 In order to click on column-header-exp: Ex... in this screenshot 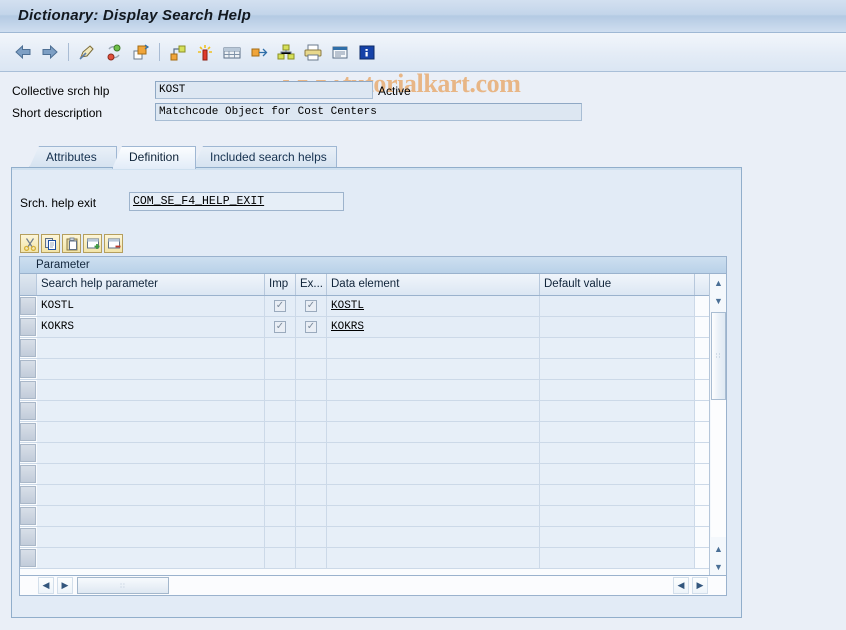, I will do `click(311, 284)`.